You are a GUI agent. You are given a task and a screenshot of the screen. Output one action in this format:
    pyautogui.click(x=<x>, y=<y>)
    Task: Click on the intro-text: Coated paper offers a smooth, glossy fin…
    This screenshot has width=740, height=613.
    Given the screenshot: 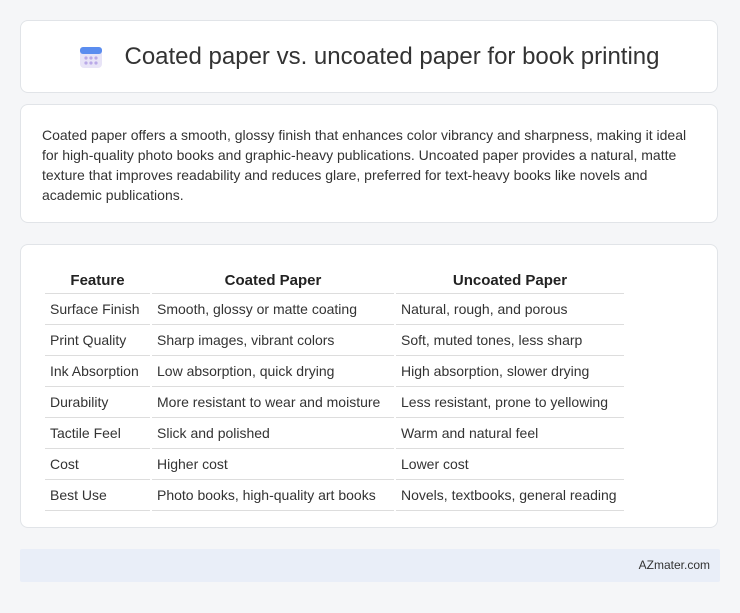 What is the action you would take?
    pyautogui.click(x=364, y=165)
    